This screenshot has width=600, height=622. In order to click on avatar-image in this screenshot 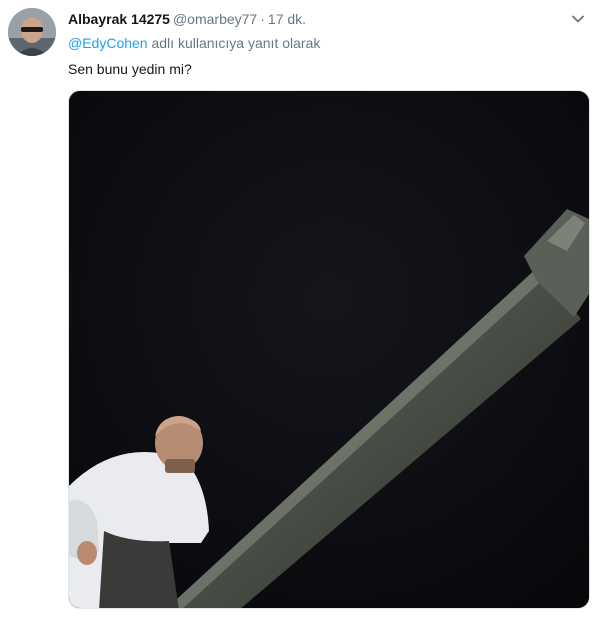, I will do `click(32, 32)`.